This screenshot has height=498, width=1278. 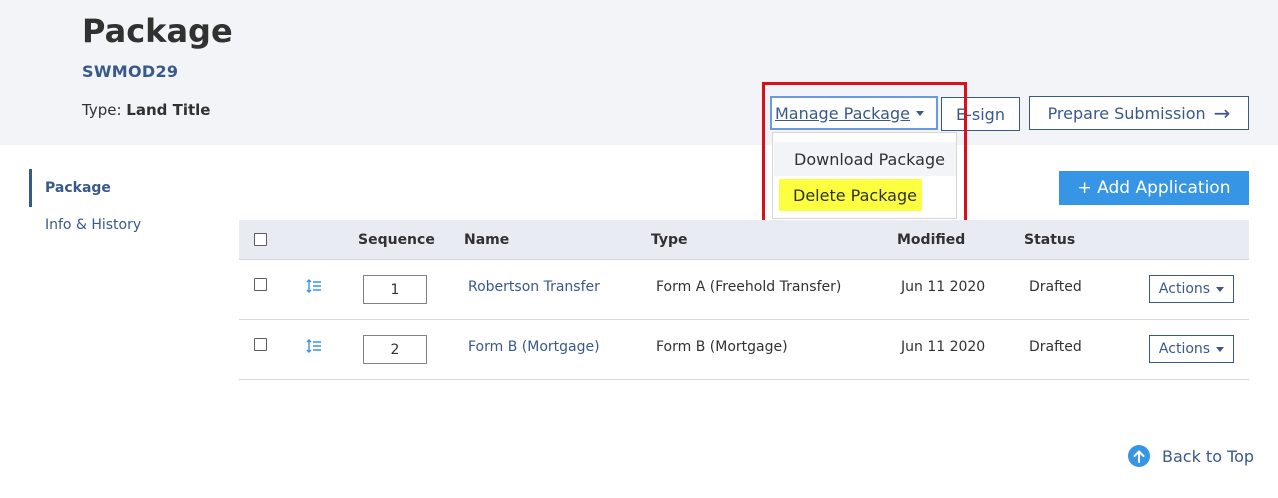 What do you see at coordinates (1154, 188) in the screenshot?
I see `add-application-button: + Add Application` at bounding box center [1154, 188].